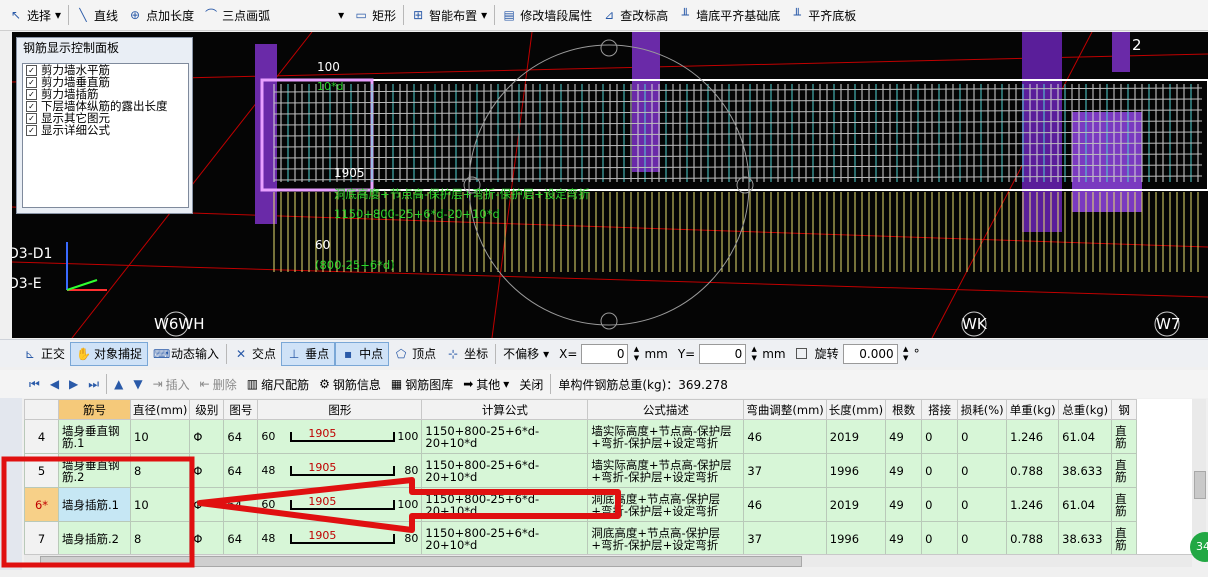 The height and width of the screenshot is (577, 1208). Describe the element at coordinates (505, 409) in the screenshot. I see `header-cell: 计算公式` at that location.